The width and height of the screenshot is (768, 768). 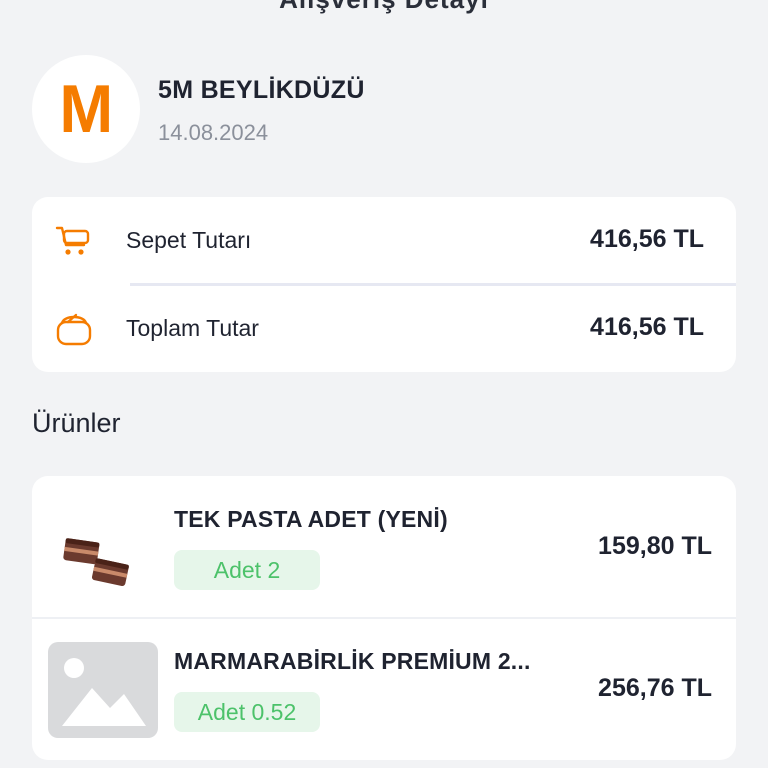 What do you see at coordinates (96, 562) in the screenshot?
I see `cake-image` at bounding box center [96, 562].